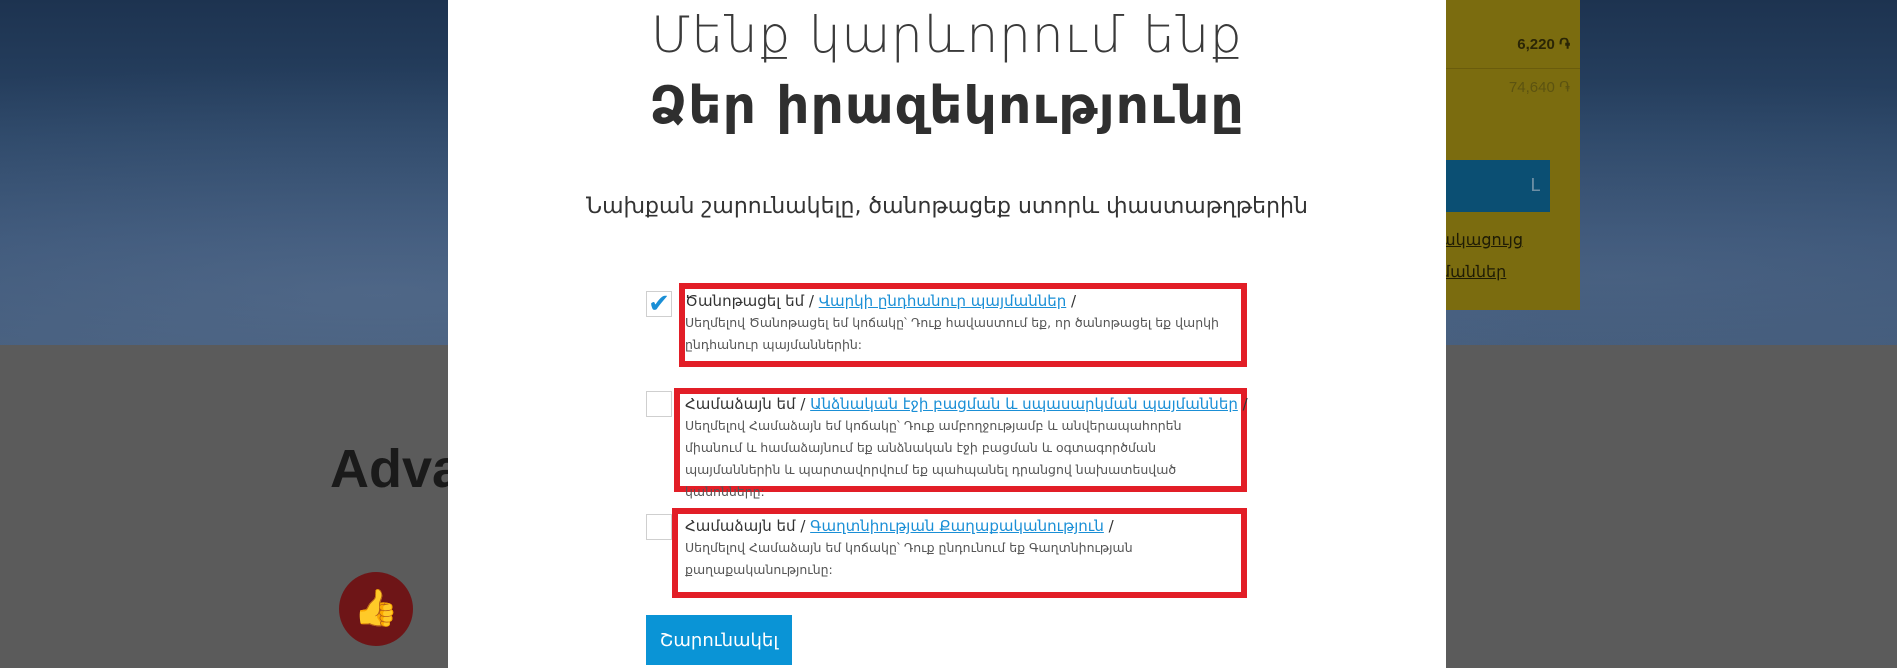 Image resolution: width=1897 pixels, height=668 pixels. What do you see at coordinates (947, 35) in the screenshot?
I see `modal-title-line1: Մենք կարևորում ենք` at bounding box center [947, 35].